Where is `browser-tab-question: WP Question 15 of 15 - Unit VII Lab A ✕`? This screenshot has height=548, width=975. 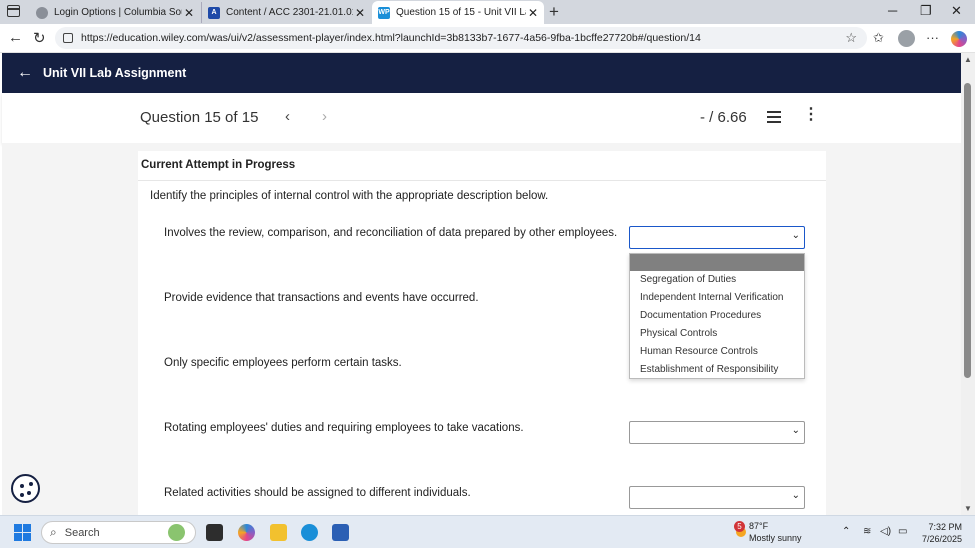
browser-tab-question: WP Question 15 of 15 - Unit VII Lab A ✕ is located at coordinates (458, 12).